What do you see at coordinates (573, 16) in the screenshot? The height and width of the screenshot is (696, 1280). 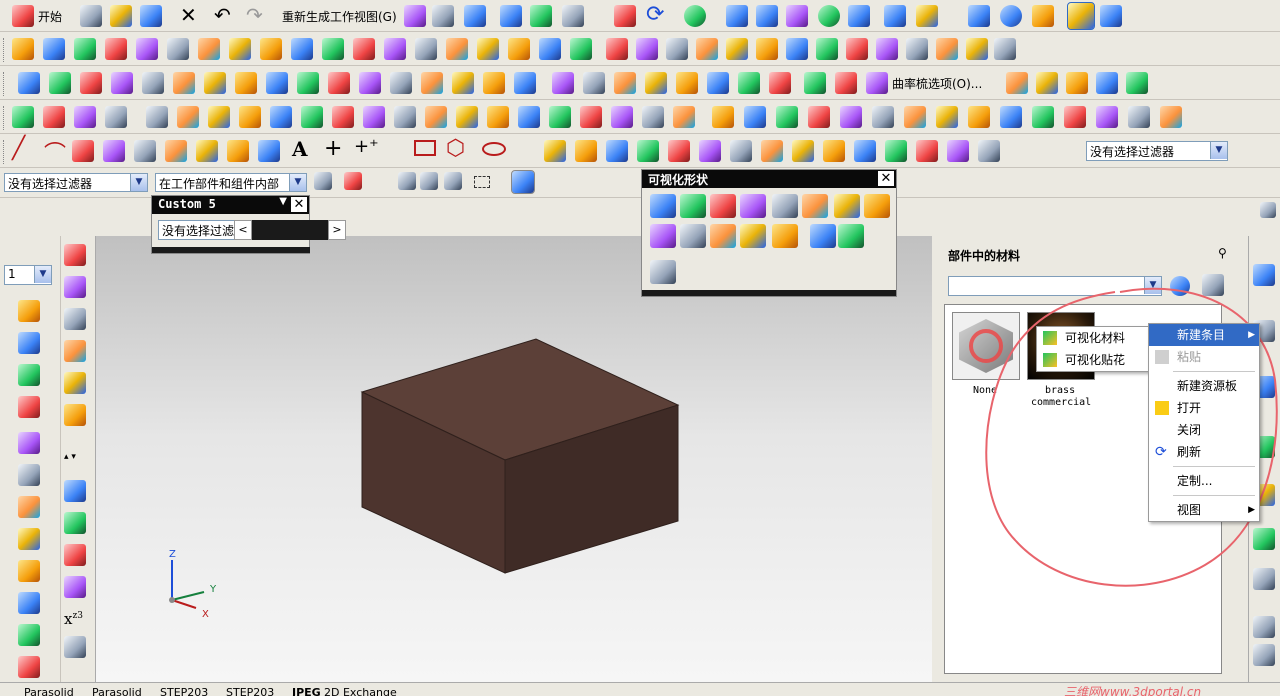 I see `binoculars-icon` at bounding box center [573, 16].